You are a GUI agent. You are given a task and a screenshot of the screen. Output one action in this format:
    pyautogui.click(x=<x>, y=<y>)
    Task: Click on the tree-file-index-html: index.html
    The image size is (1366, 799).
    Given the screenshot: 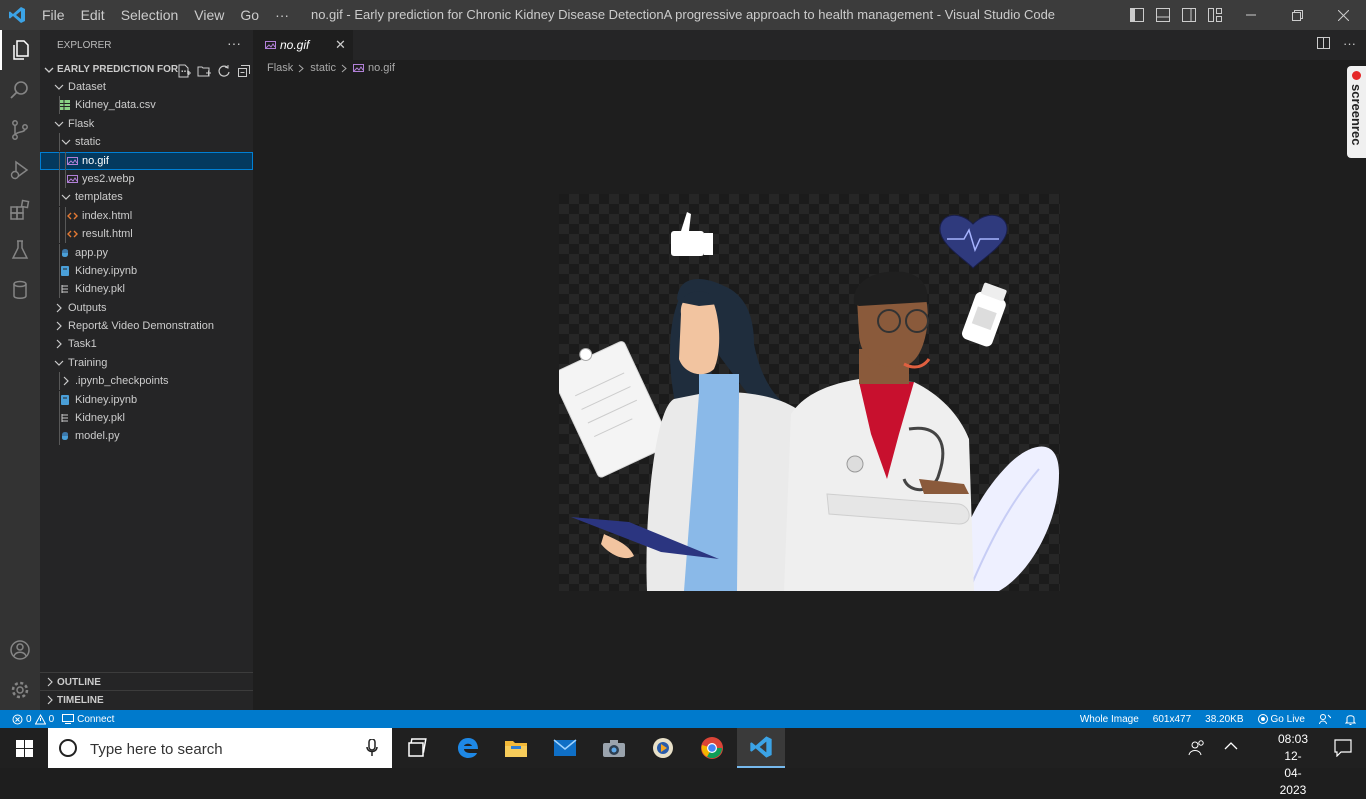 What is the action you would take?
    pyautogui.click(x=146, y=215)
    